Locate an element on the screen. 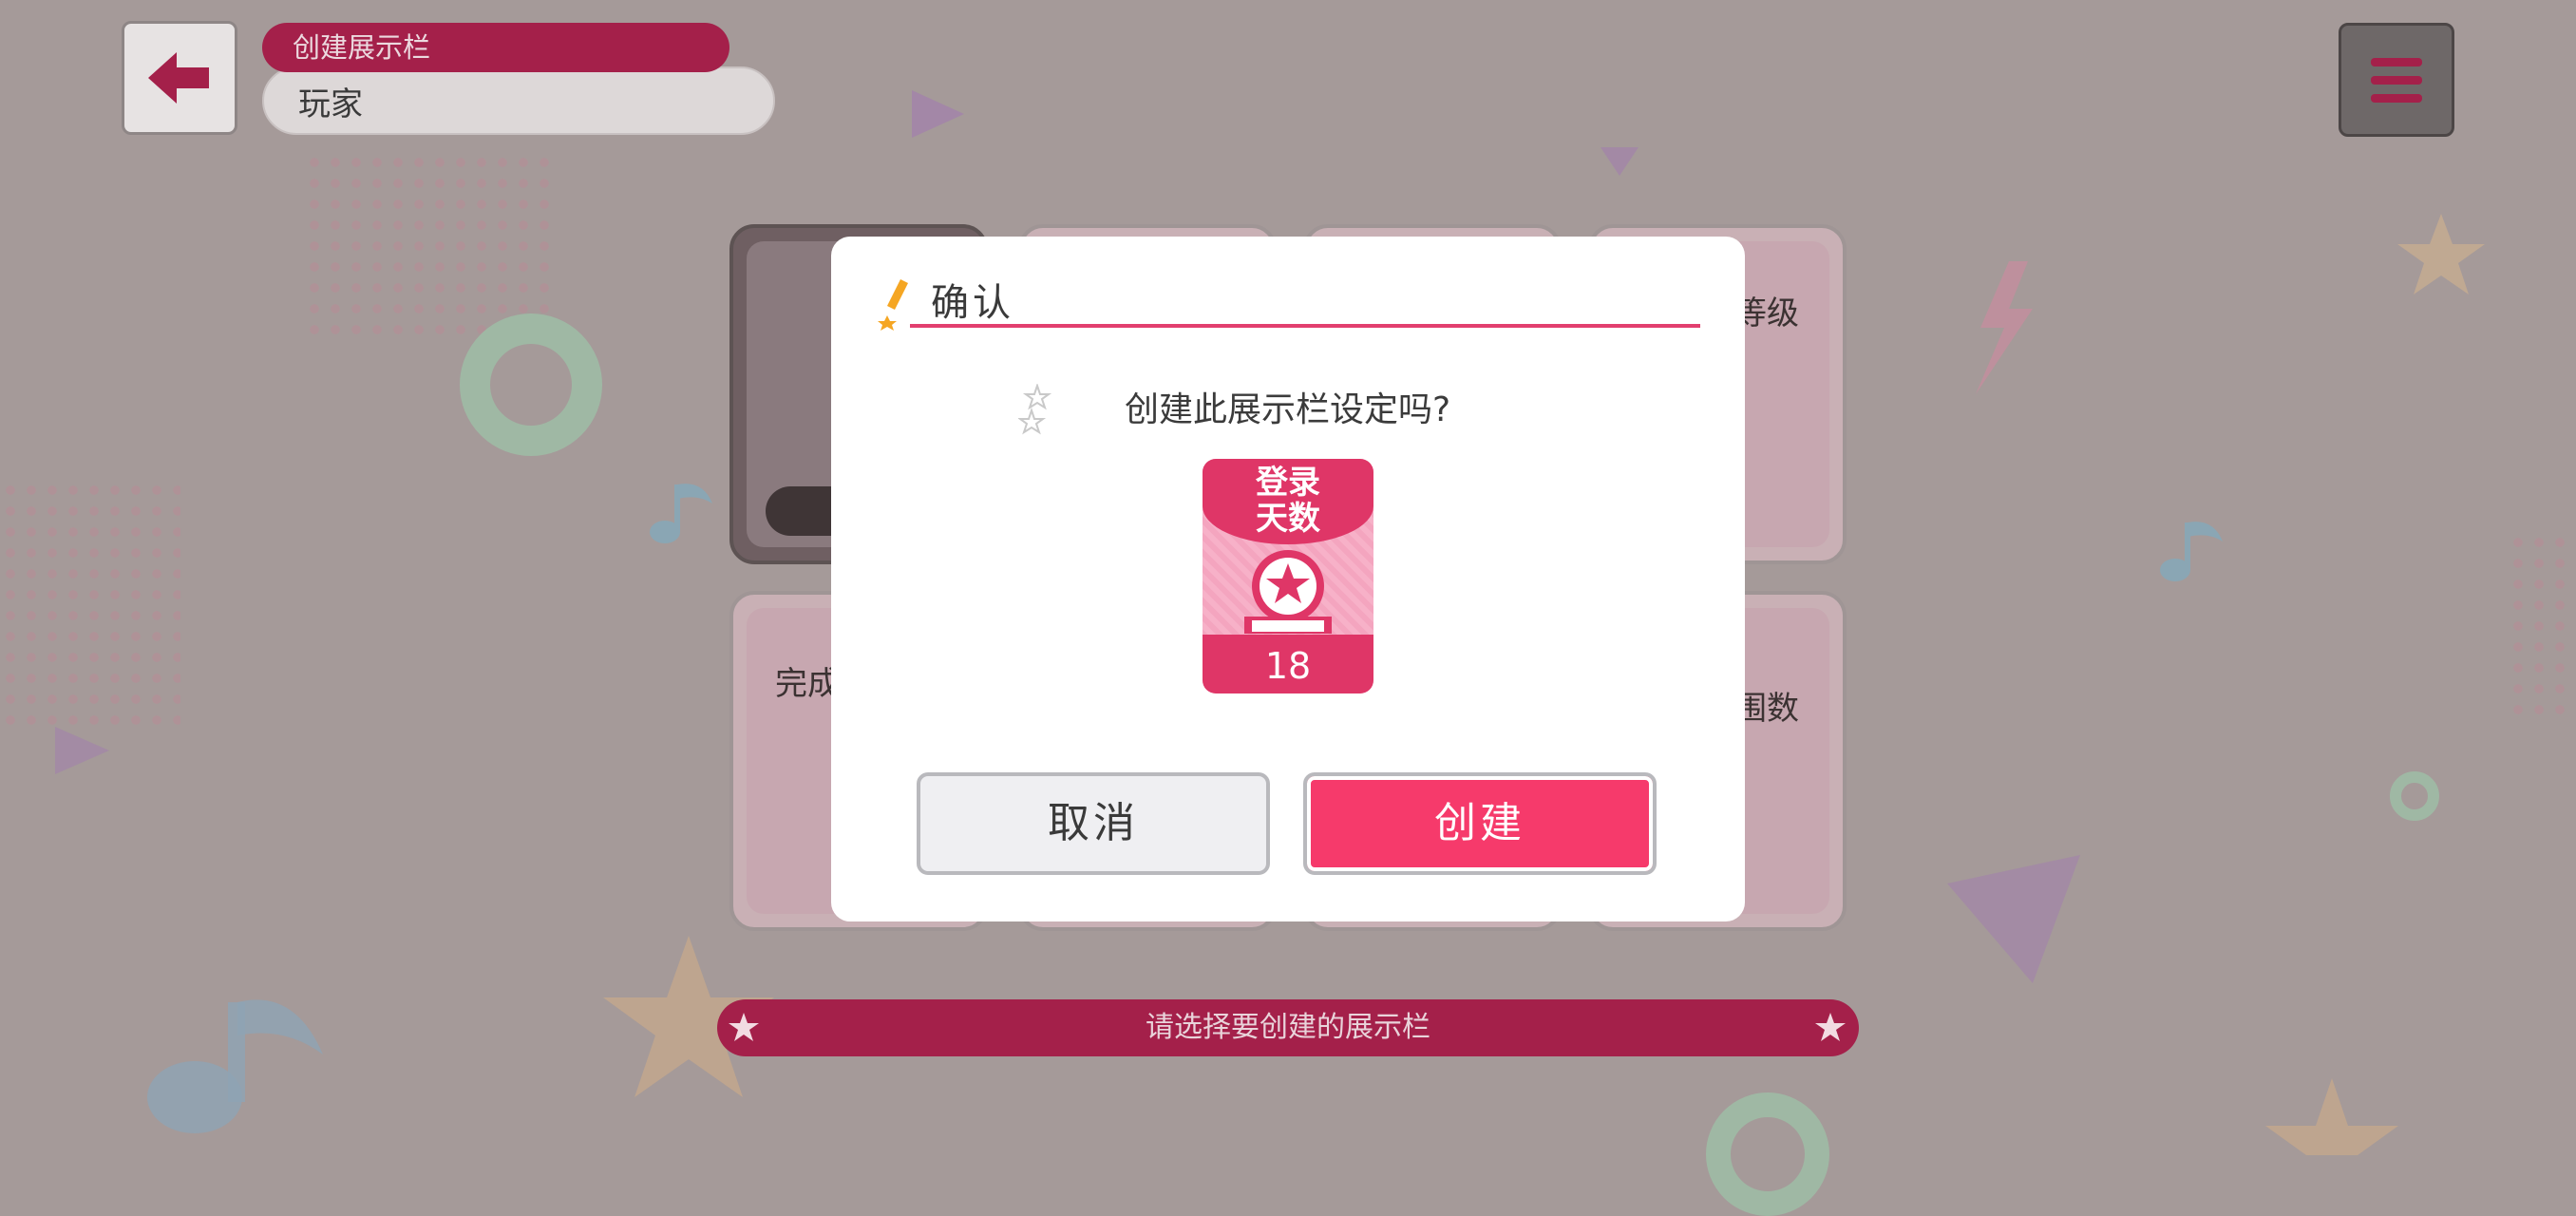  hint-bar: 请选择要创建的展示栏 is located at coordinates (1288, 1027).